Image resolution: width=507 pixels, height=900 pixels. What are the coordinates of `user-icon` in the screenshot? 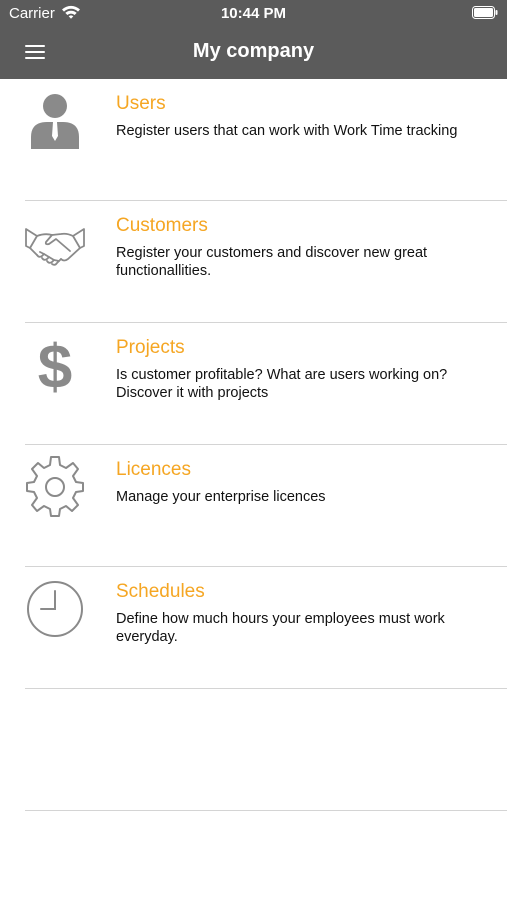 It's located at (55, 120).